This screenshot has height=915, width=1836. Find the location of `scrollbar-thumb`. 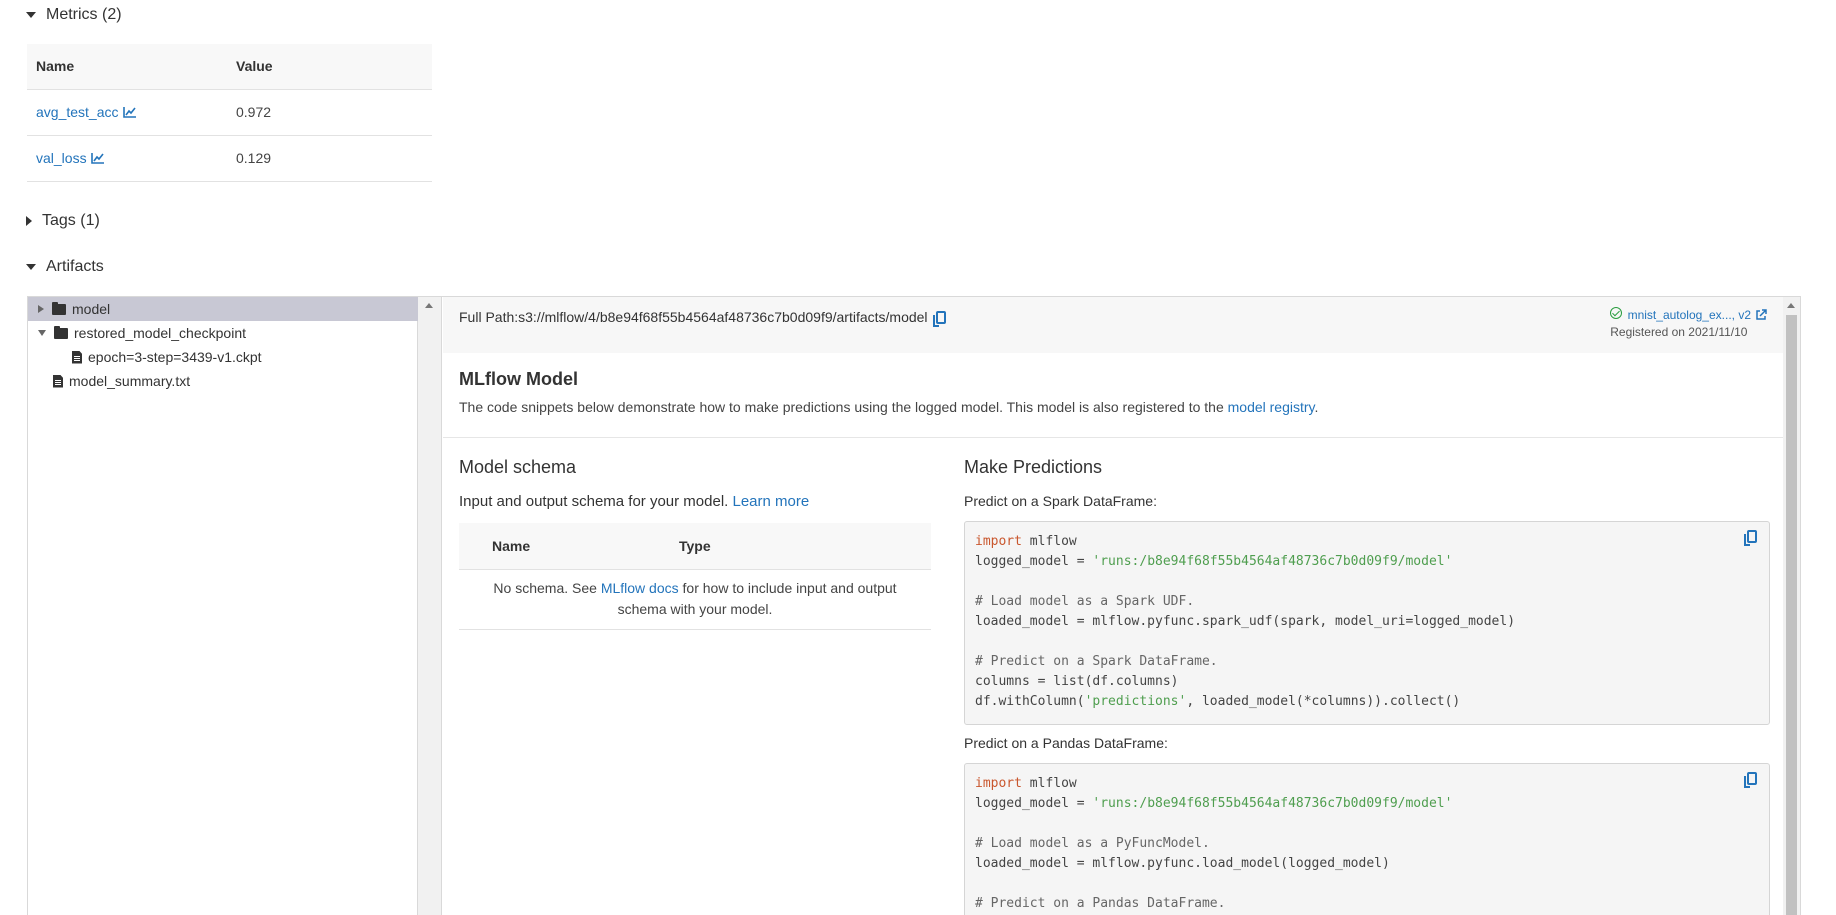

scrollbar-thumb is located at coordinates (1791, 615).